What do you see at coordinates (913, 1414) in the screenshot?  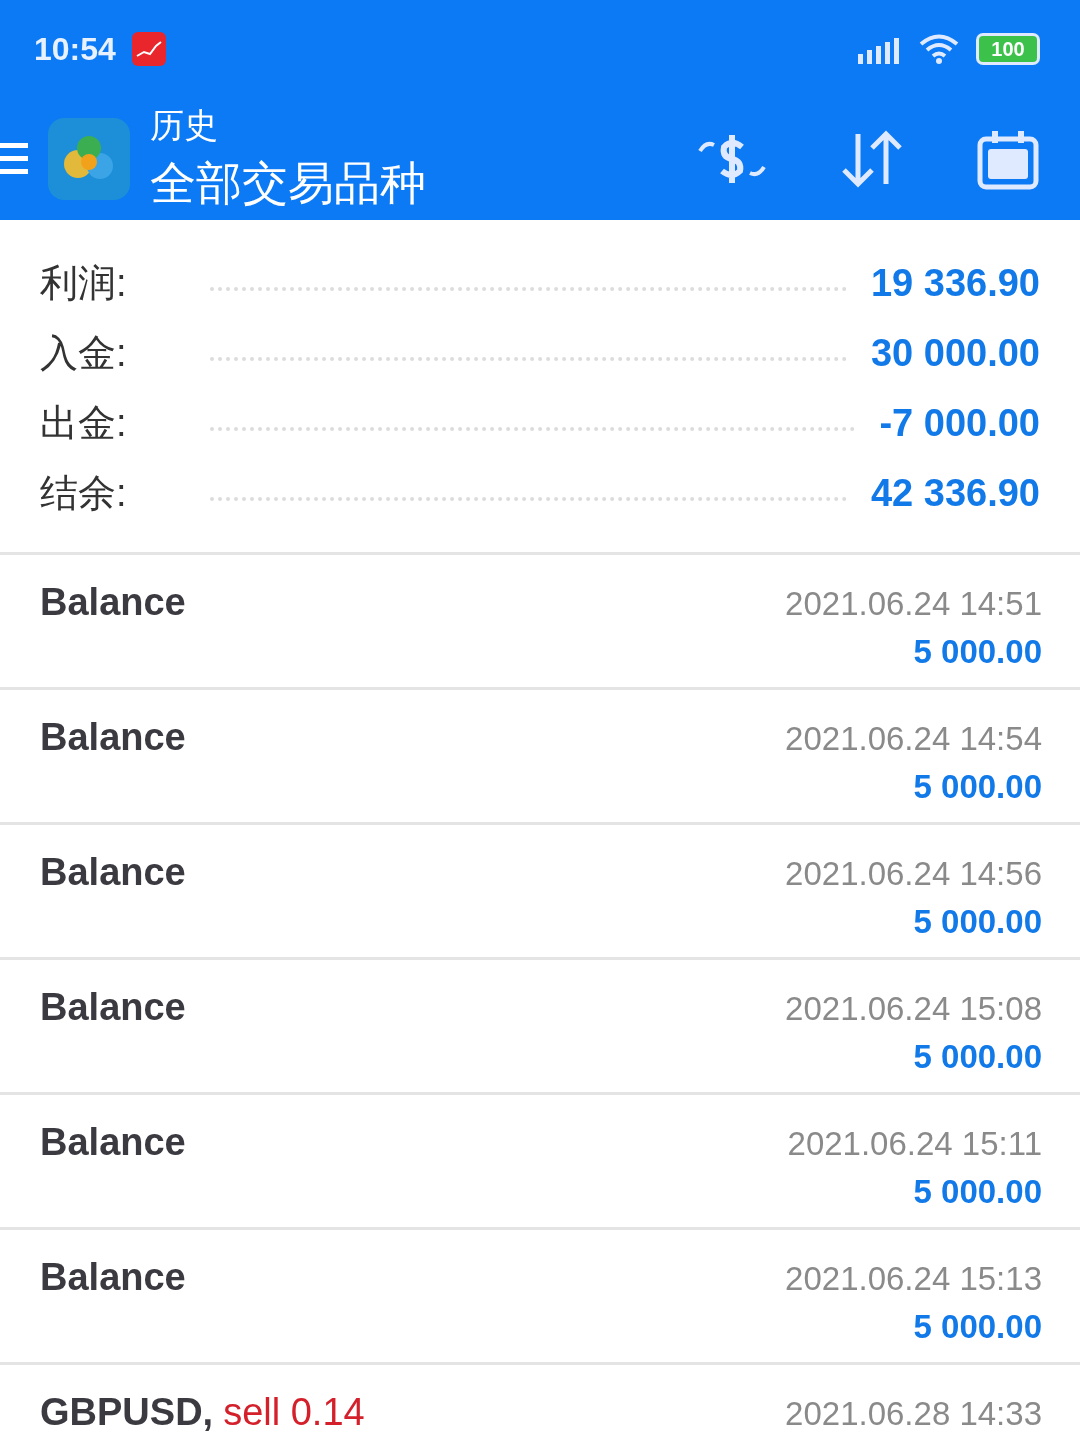 I see `deal-time: 2021.06.28 14:33` at bounding box center [913, 1414].